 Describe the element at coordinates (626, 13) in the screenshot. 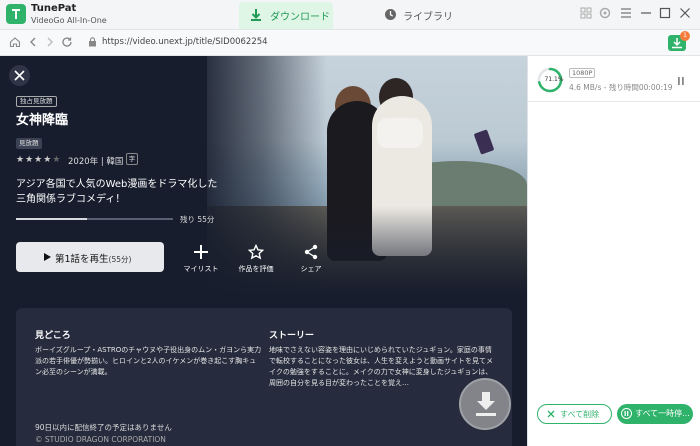

I see `menu-icon` at that location.